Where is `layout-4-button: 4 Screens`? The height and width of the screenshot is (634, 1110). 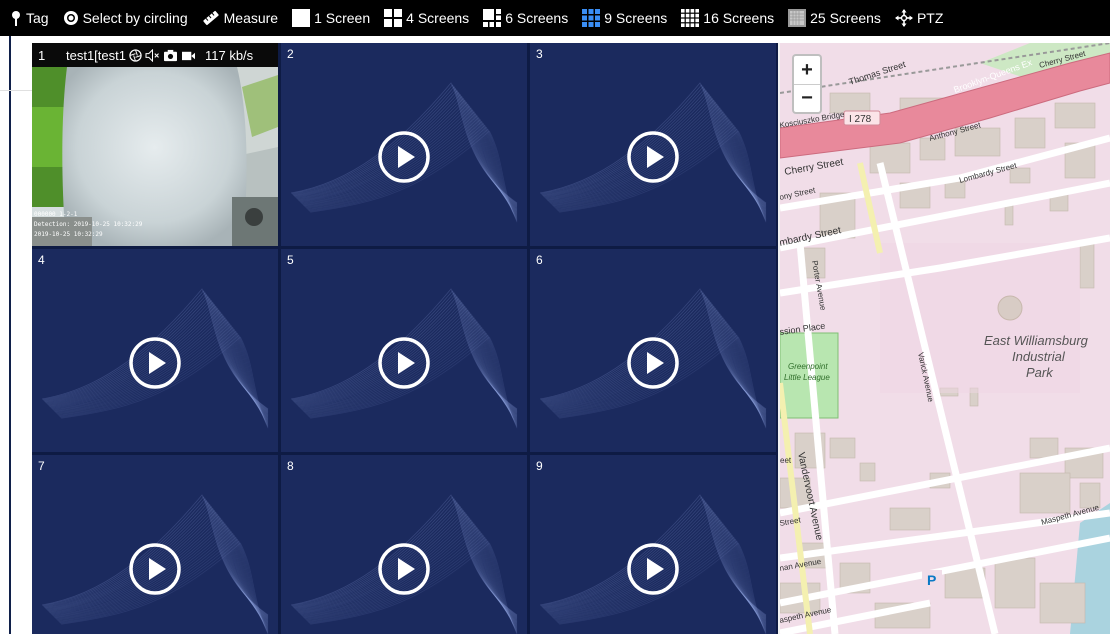
layout-4-button: 4 Screens is located at coordinates (426, 18).